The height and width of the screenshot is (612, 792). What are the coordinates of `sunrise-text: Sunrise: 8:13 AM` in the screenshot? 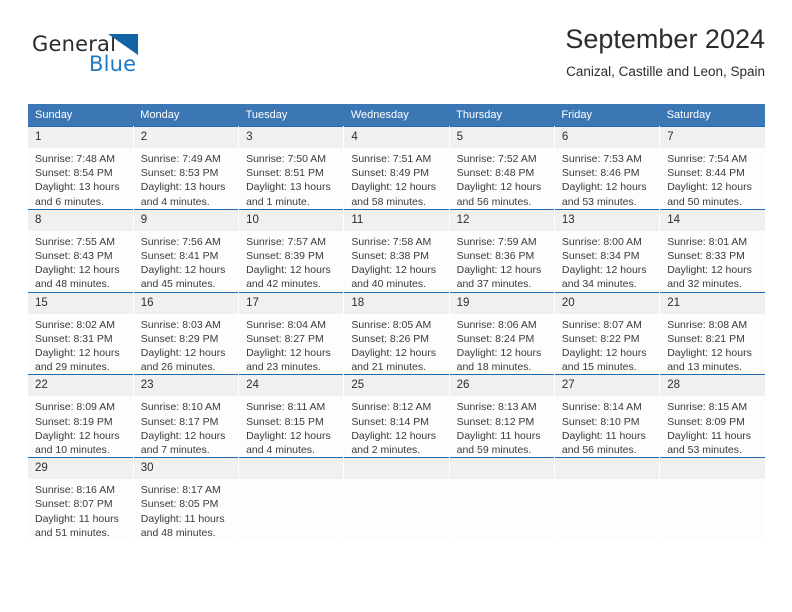 It's located at (496, 407).